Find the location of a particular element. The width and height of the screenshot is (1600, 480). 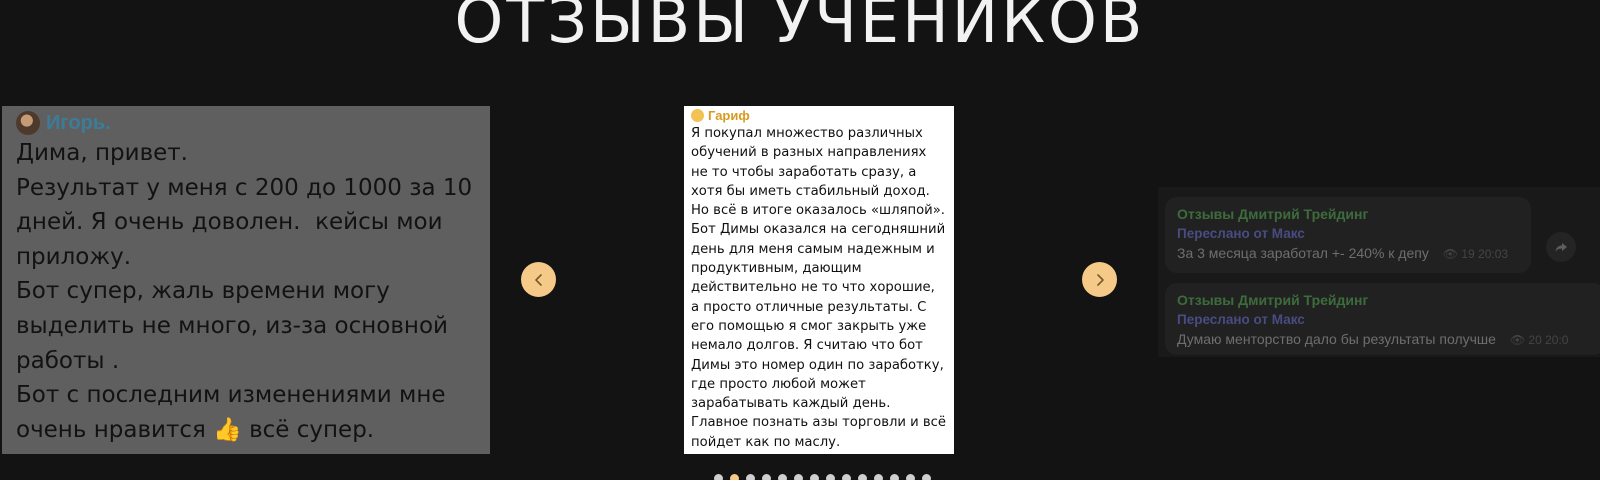

next-slide-button is located at coordinates (1099, 279).